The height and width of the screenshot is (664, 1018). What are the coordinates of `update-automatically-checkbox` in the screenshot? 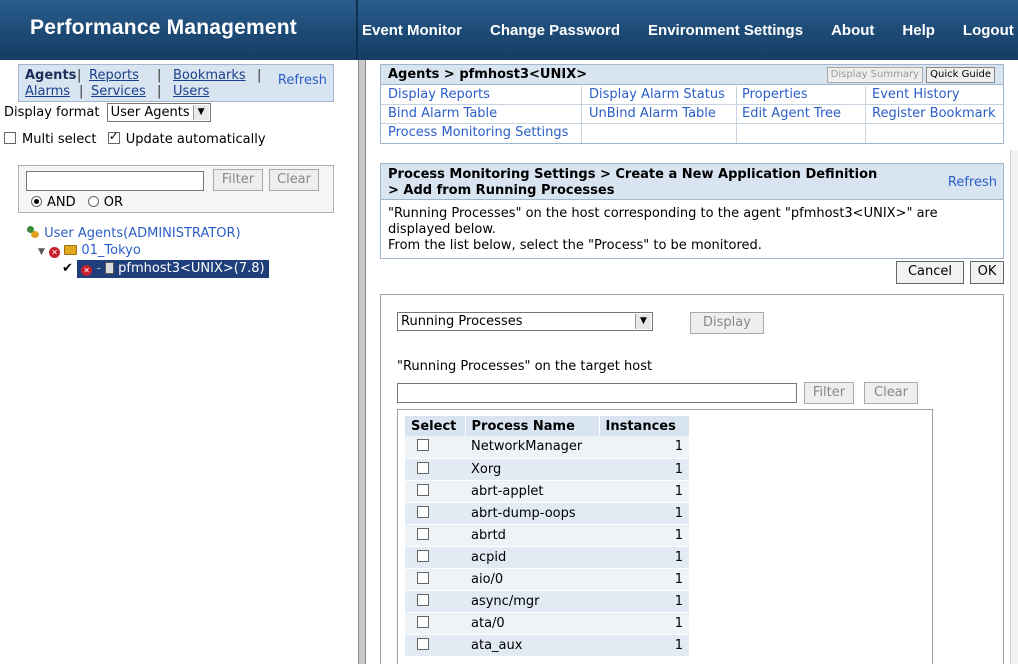 It's located at (113, 136).